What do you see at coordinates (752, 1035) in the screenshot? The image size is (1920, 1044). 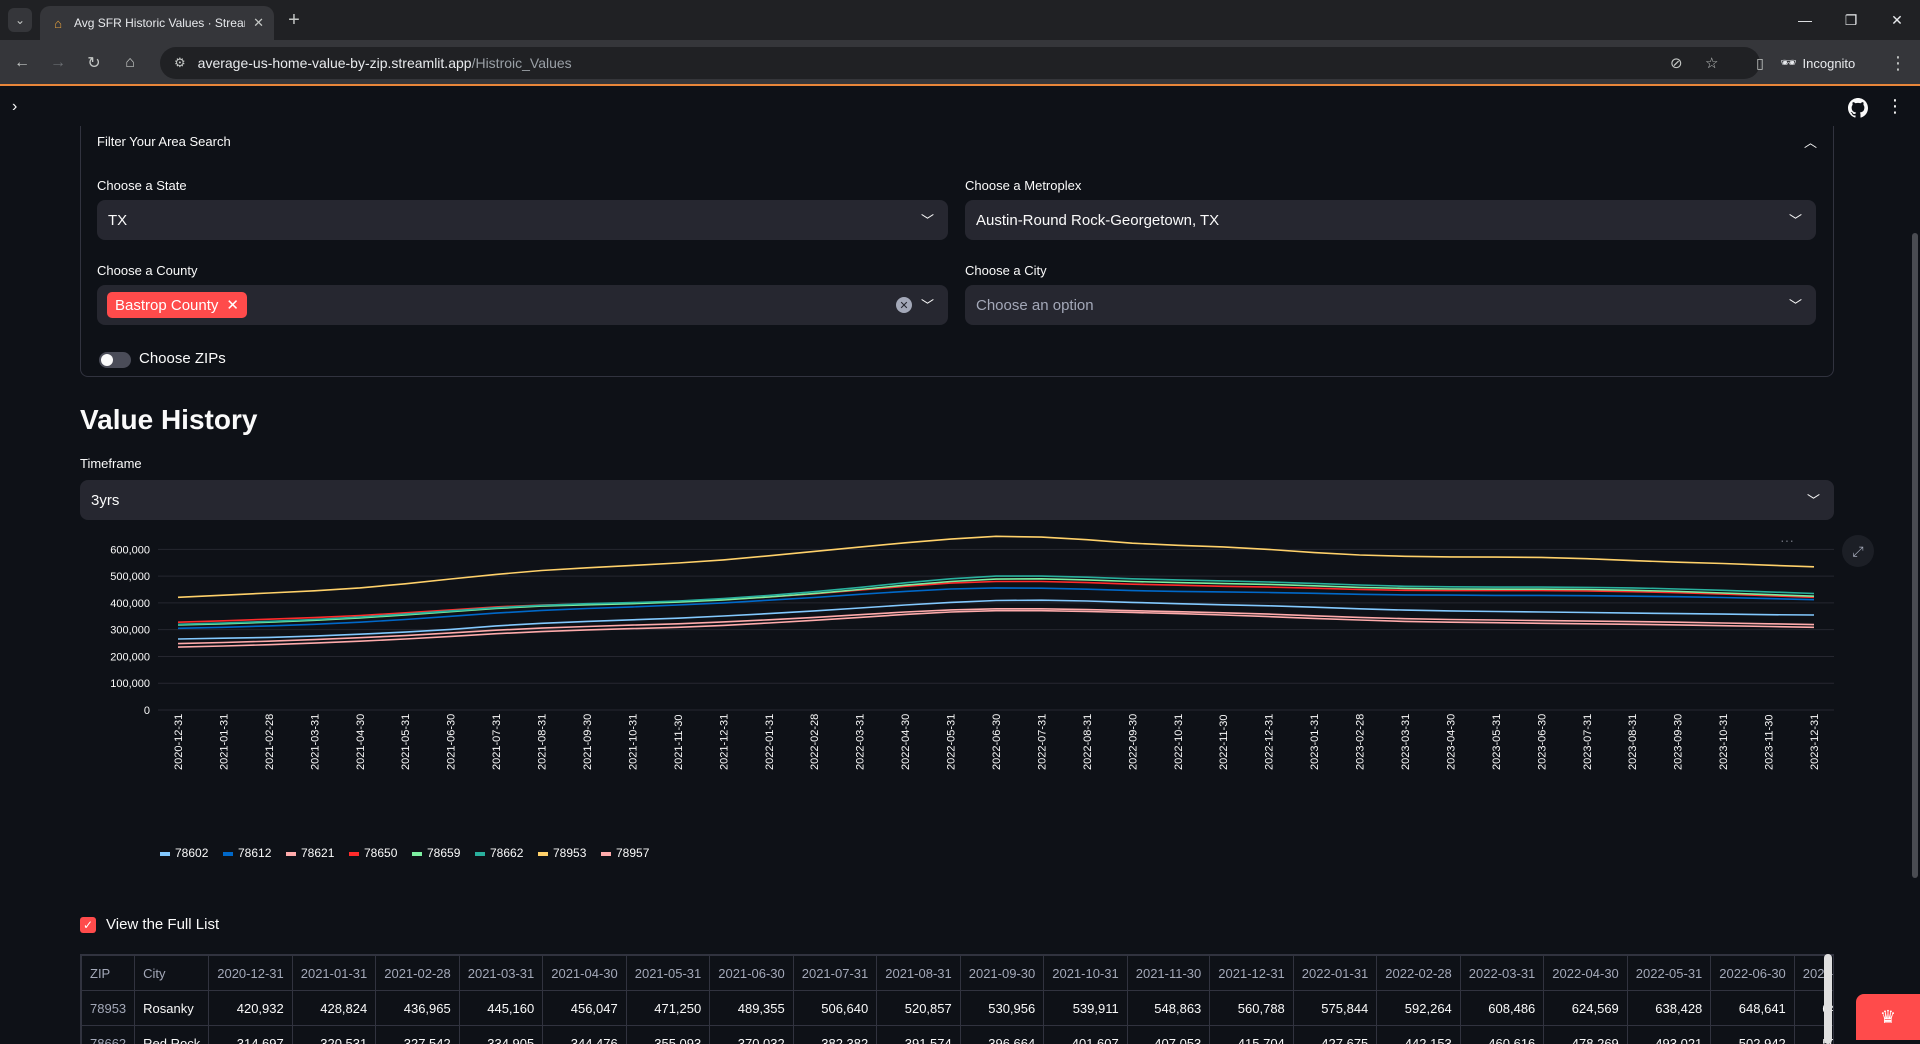 I see `value-cell: 370,032` at bounding box center [752, 1035].